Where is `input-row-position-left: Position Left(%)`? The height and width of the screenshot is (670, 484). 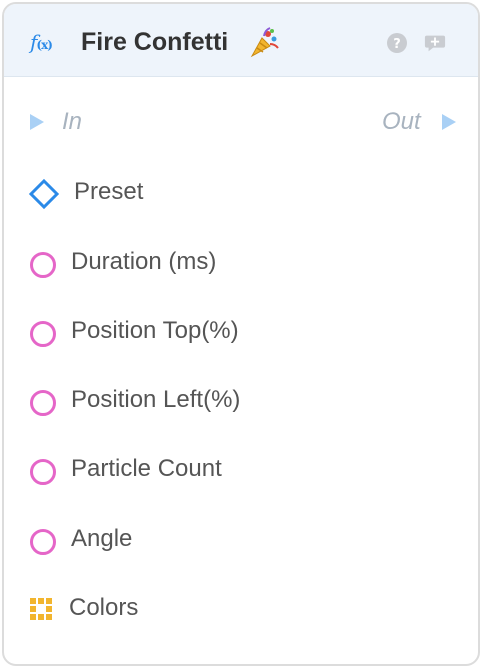
input-row-position-left: Position Left(%) is located at coordinates (241, 400).